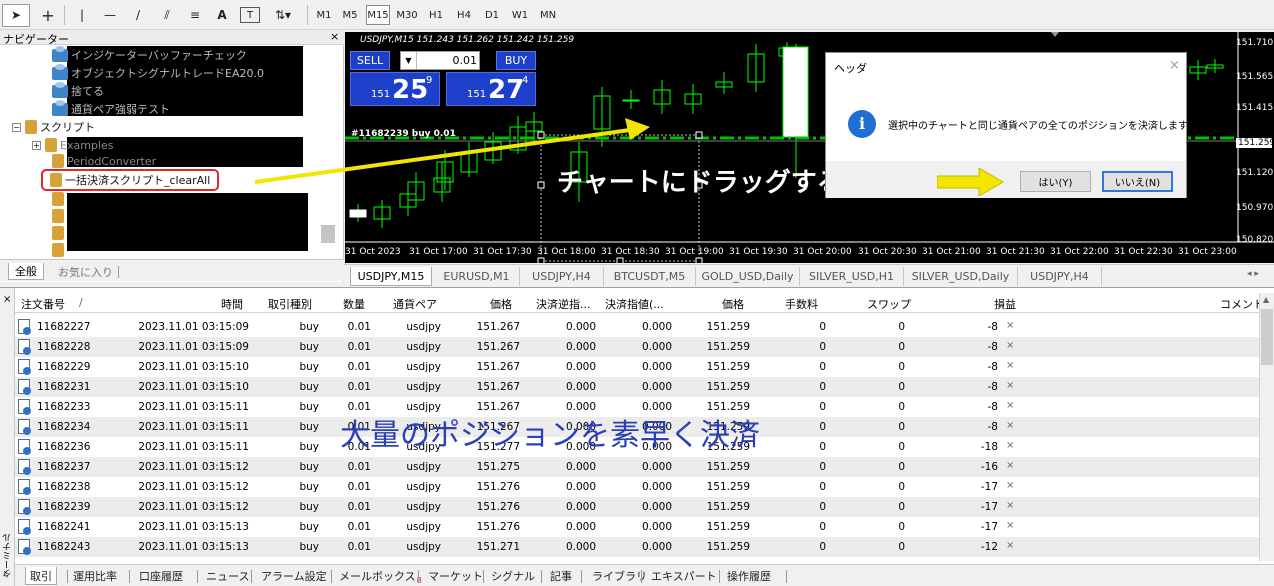  Describe the element at coordinates (104, 161) in the screenshot. I see `nav-item-script: PeriodConverter` at that location.